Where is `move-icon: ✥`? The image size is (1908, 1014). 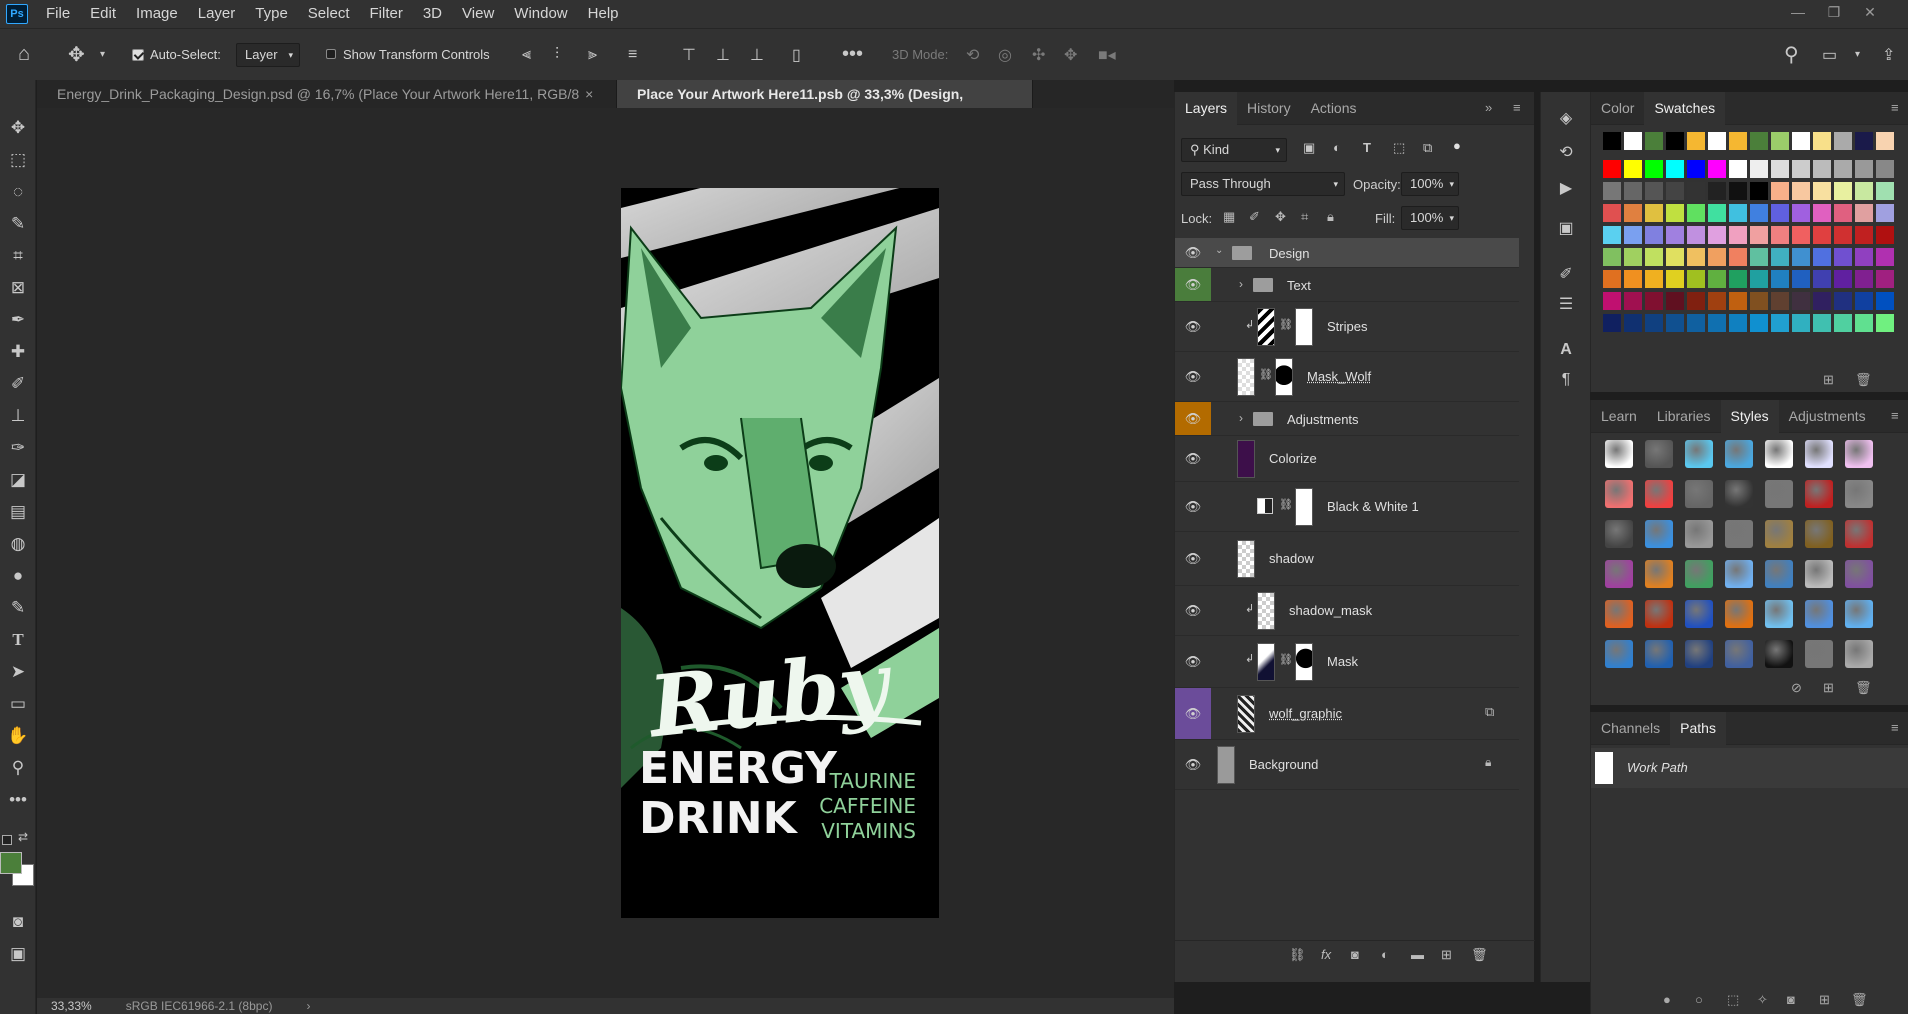
move-icon: ✥ is located at coordinates (18, 128).